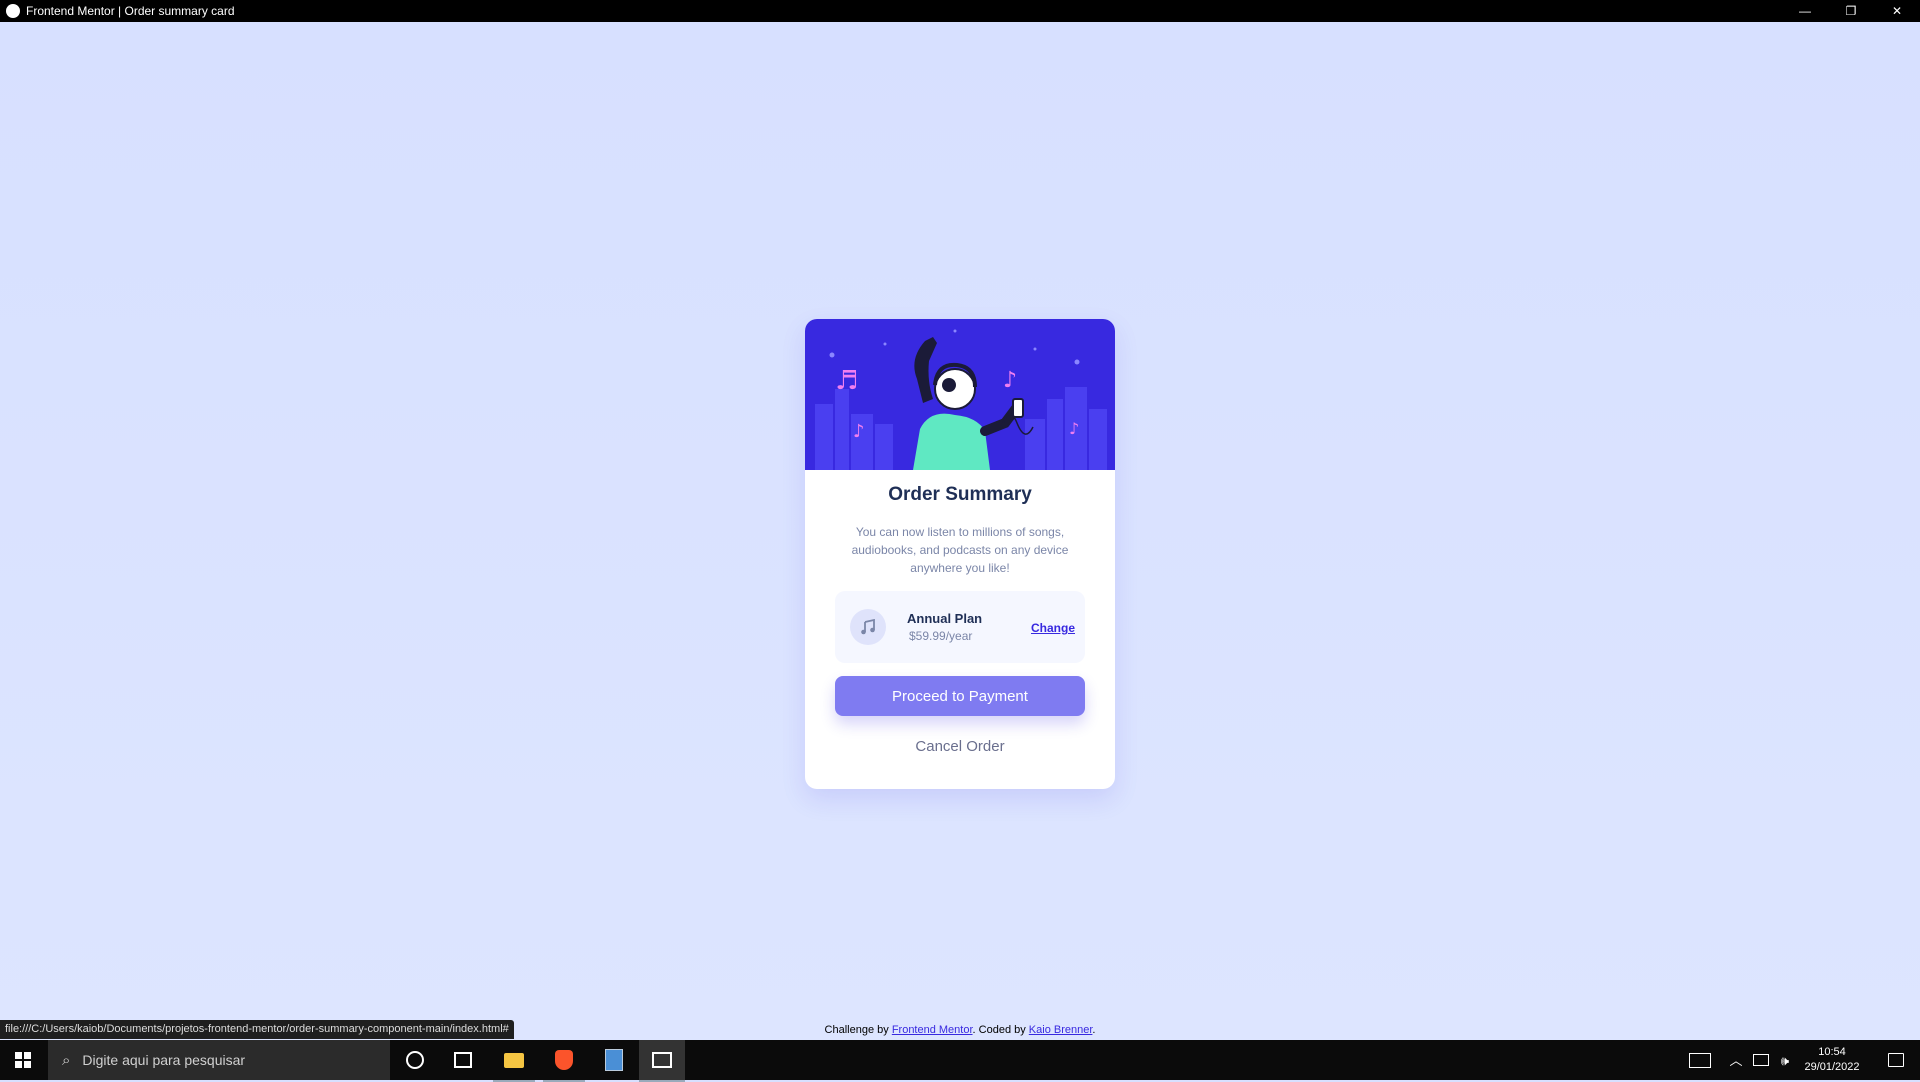 This screenshot has height=1082, width=1920. Describe the element at coordinates (945, 618) in the screenshot. I see `plan-name: Annual Plan` at that location.